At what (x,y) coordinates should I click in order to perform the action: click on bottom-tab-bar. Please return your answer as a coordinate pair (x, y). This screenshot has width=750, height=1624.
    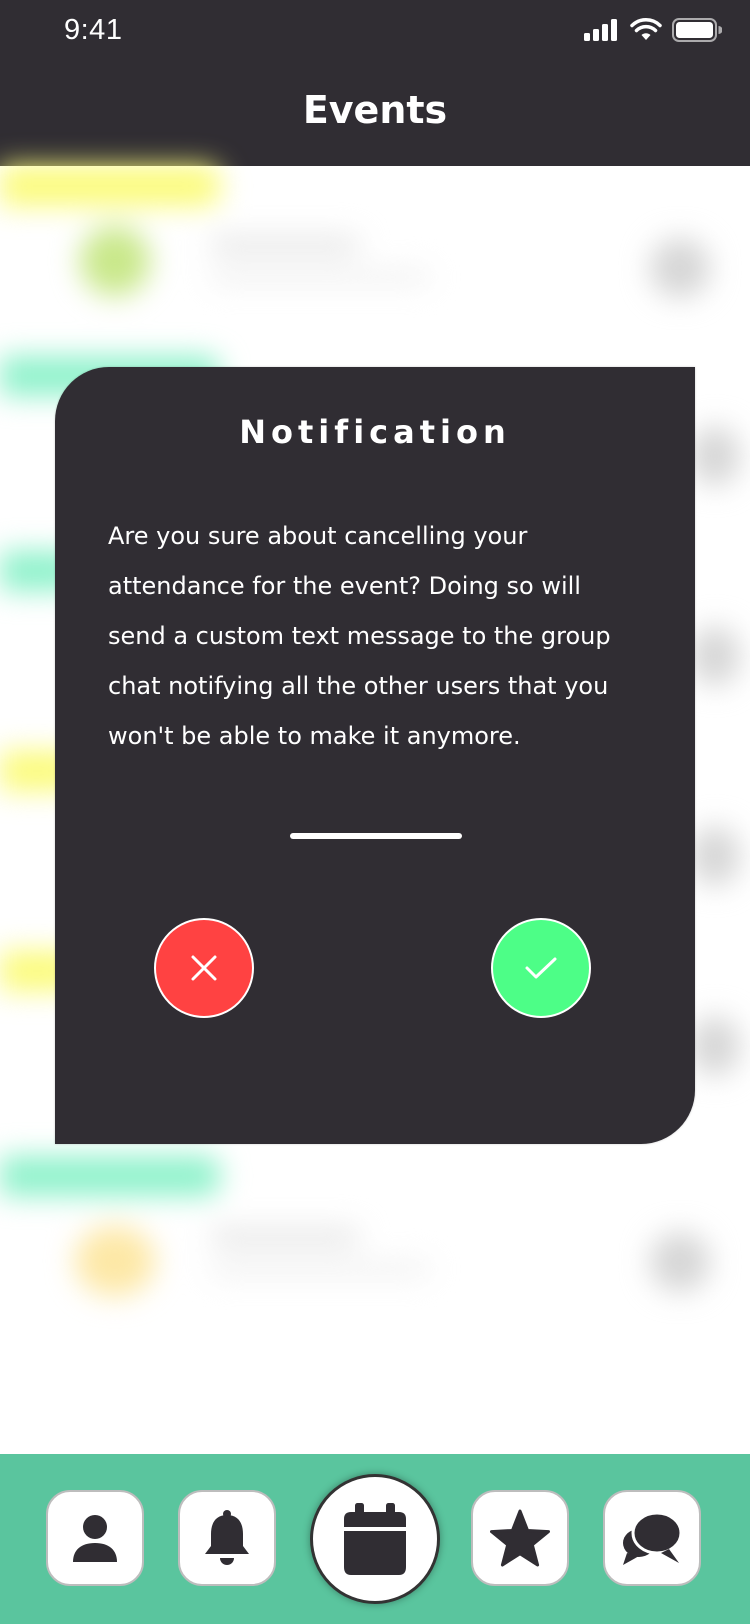
    Looking at the image, I should click on (375, 1539).